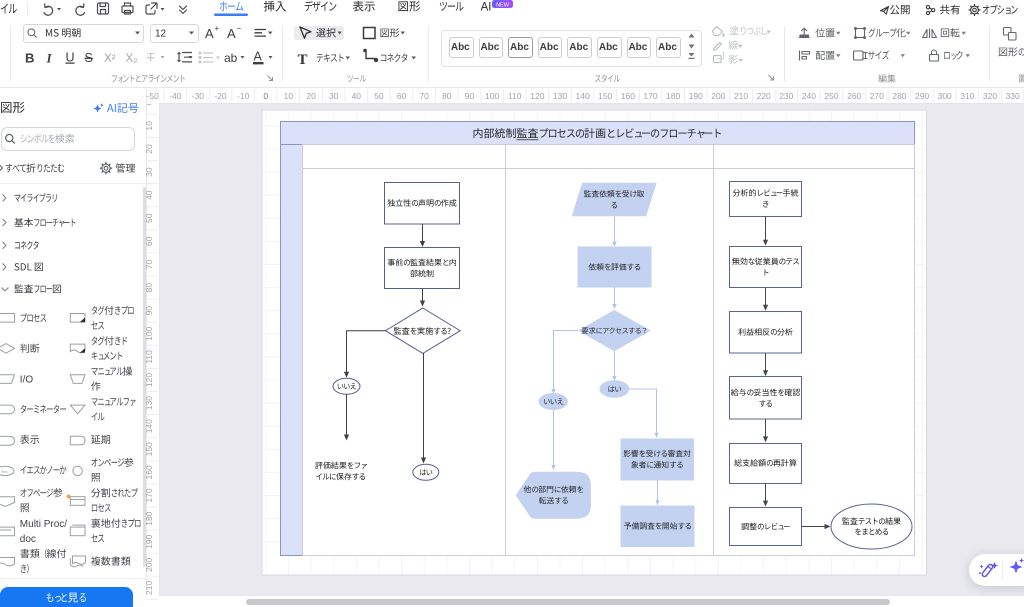  What do you see at coordinates (243, 96) in the screenshot?
I see `svg-text: -10` at bounding box center [243, 96].